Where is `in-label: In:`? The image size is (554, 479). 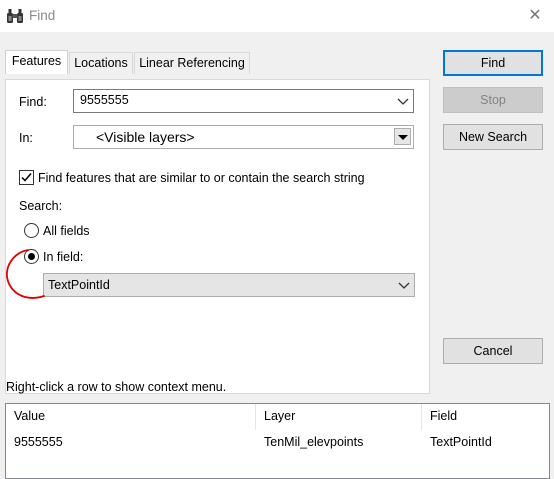 in-label: In: is located at coordinates (26, 138).